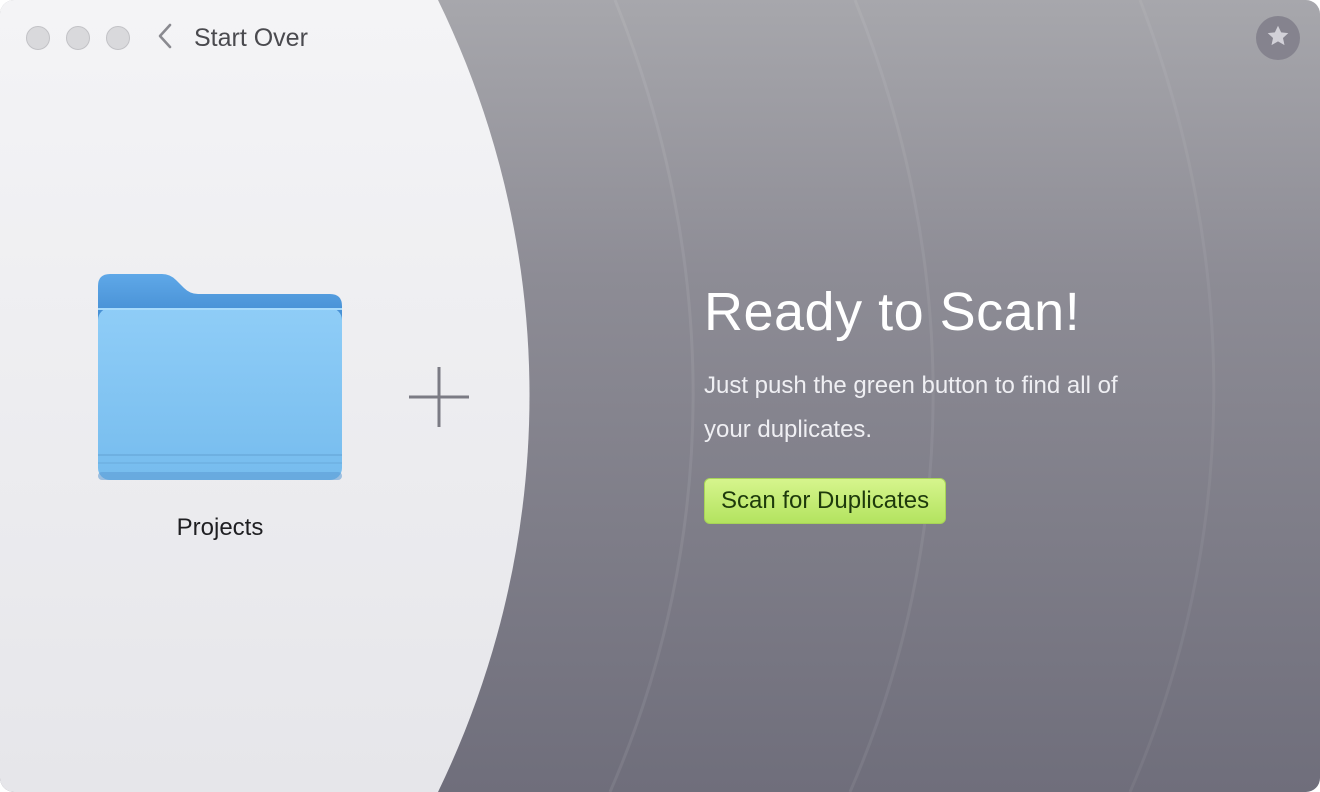 Image resolution: width=1320 pixels, height=792 pixels. I want to click on star-icon, so click(1278, 38).